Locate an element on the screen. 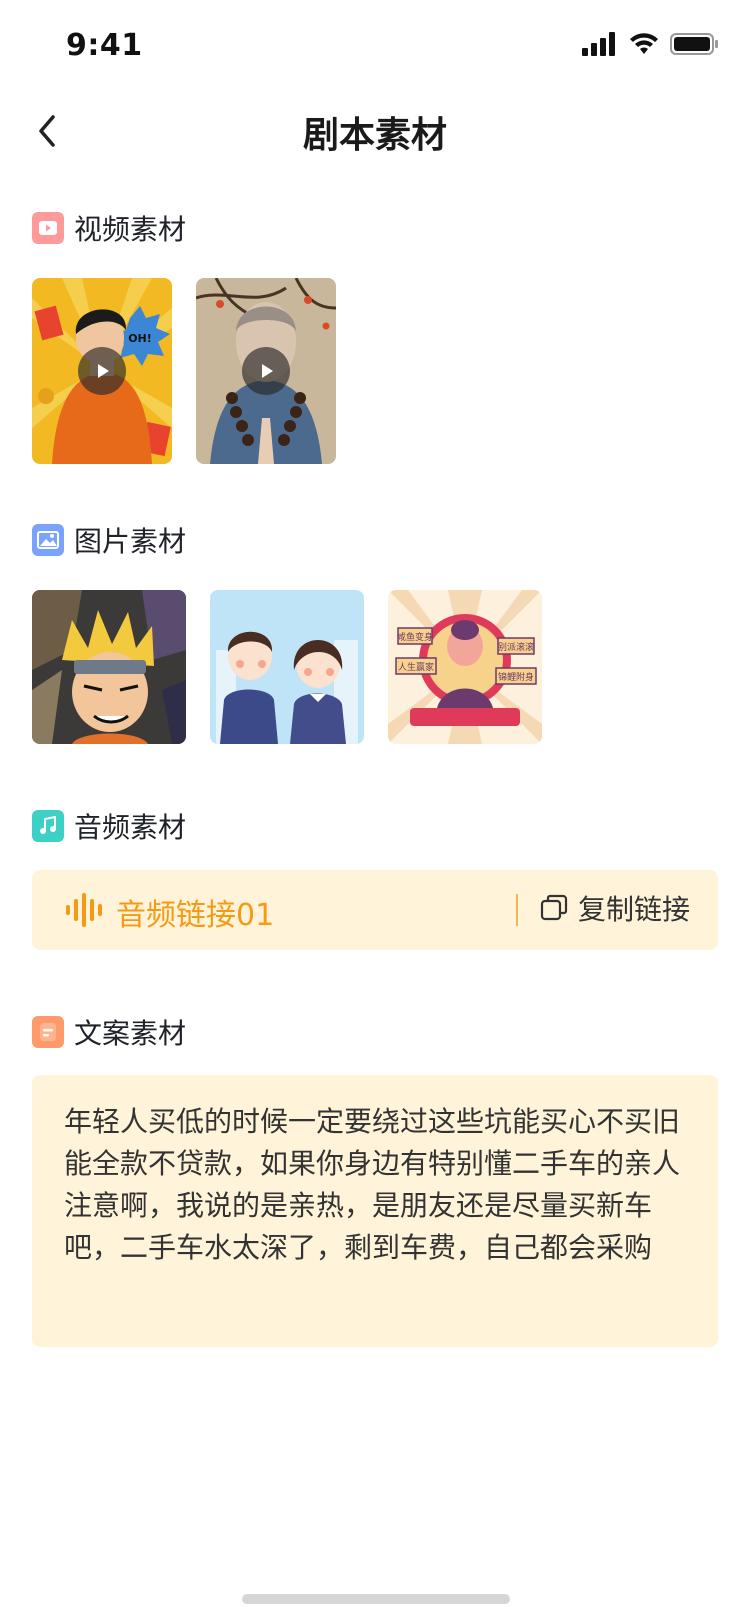  signal-icon is located at coordinates (598, 44).